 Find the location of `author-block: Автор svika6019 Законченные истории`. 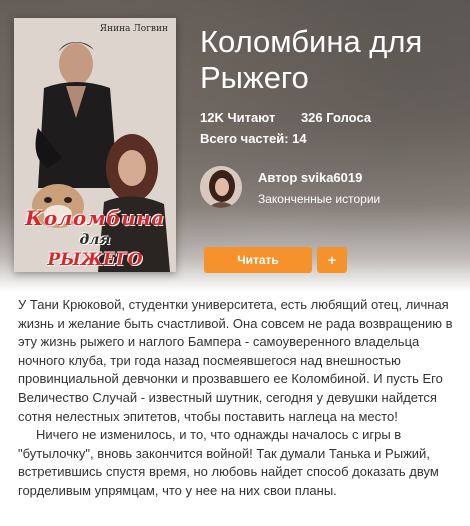

author-block: Автор svika6019 Законченные истории is located at coordinates (330, 188).